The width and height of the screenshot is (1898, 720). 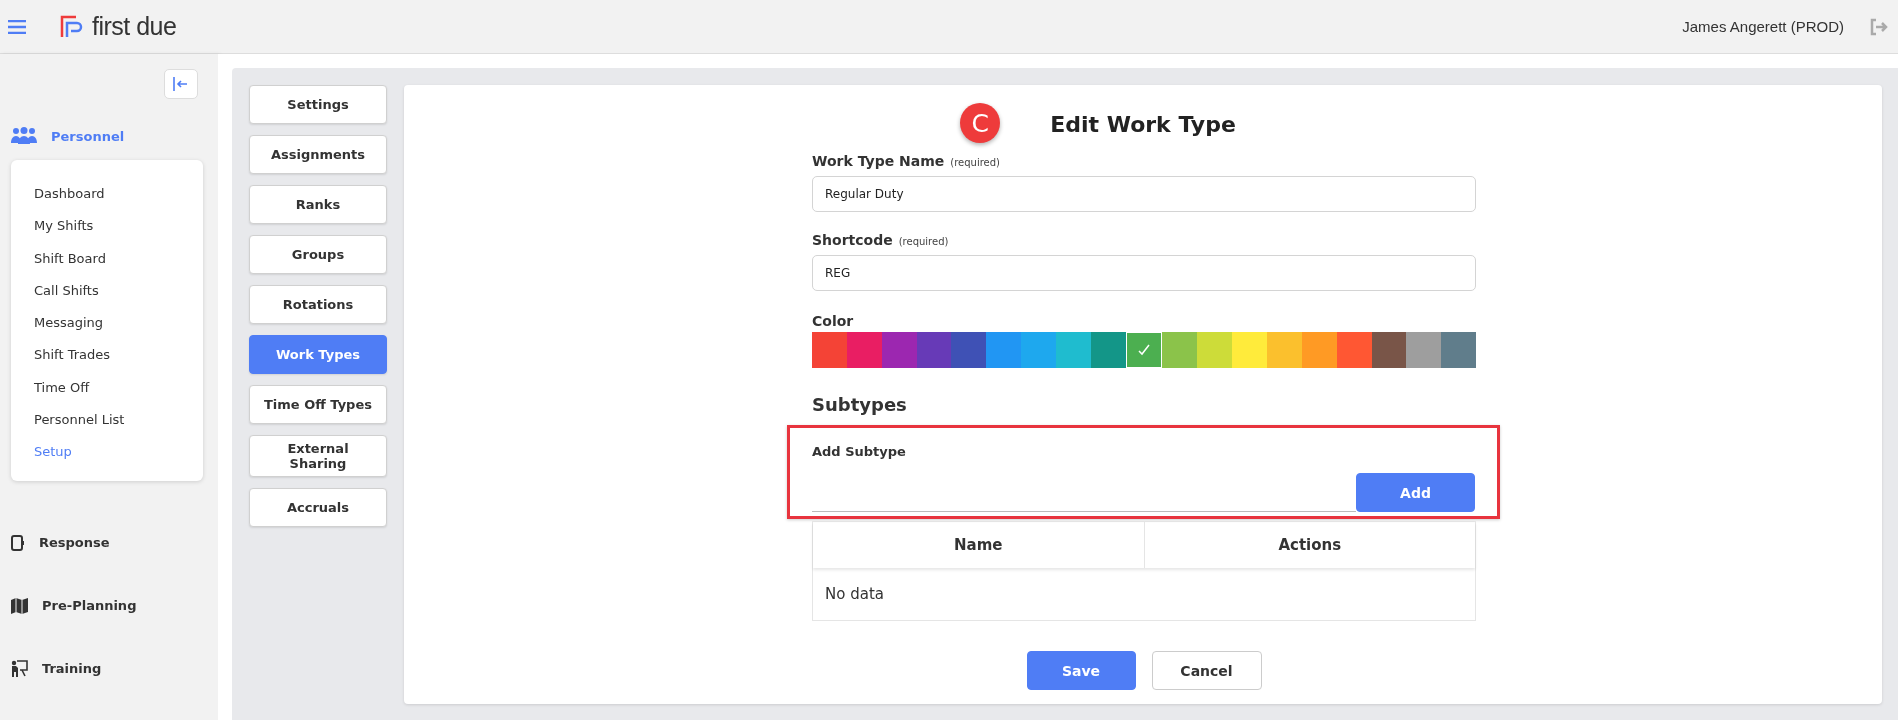 What do you see at coordinates (860, 404) in the screenshot?
I see `section-heading: Subtypes` at bounding box center [860, 404].